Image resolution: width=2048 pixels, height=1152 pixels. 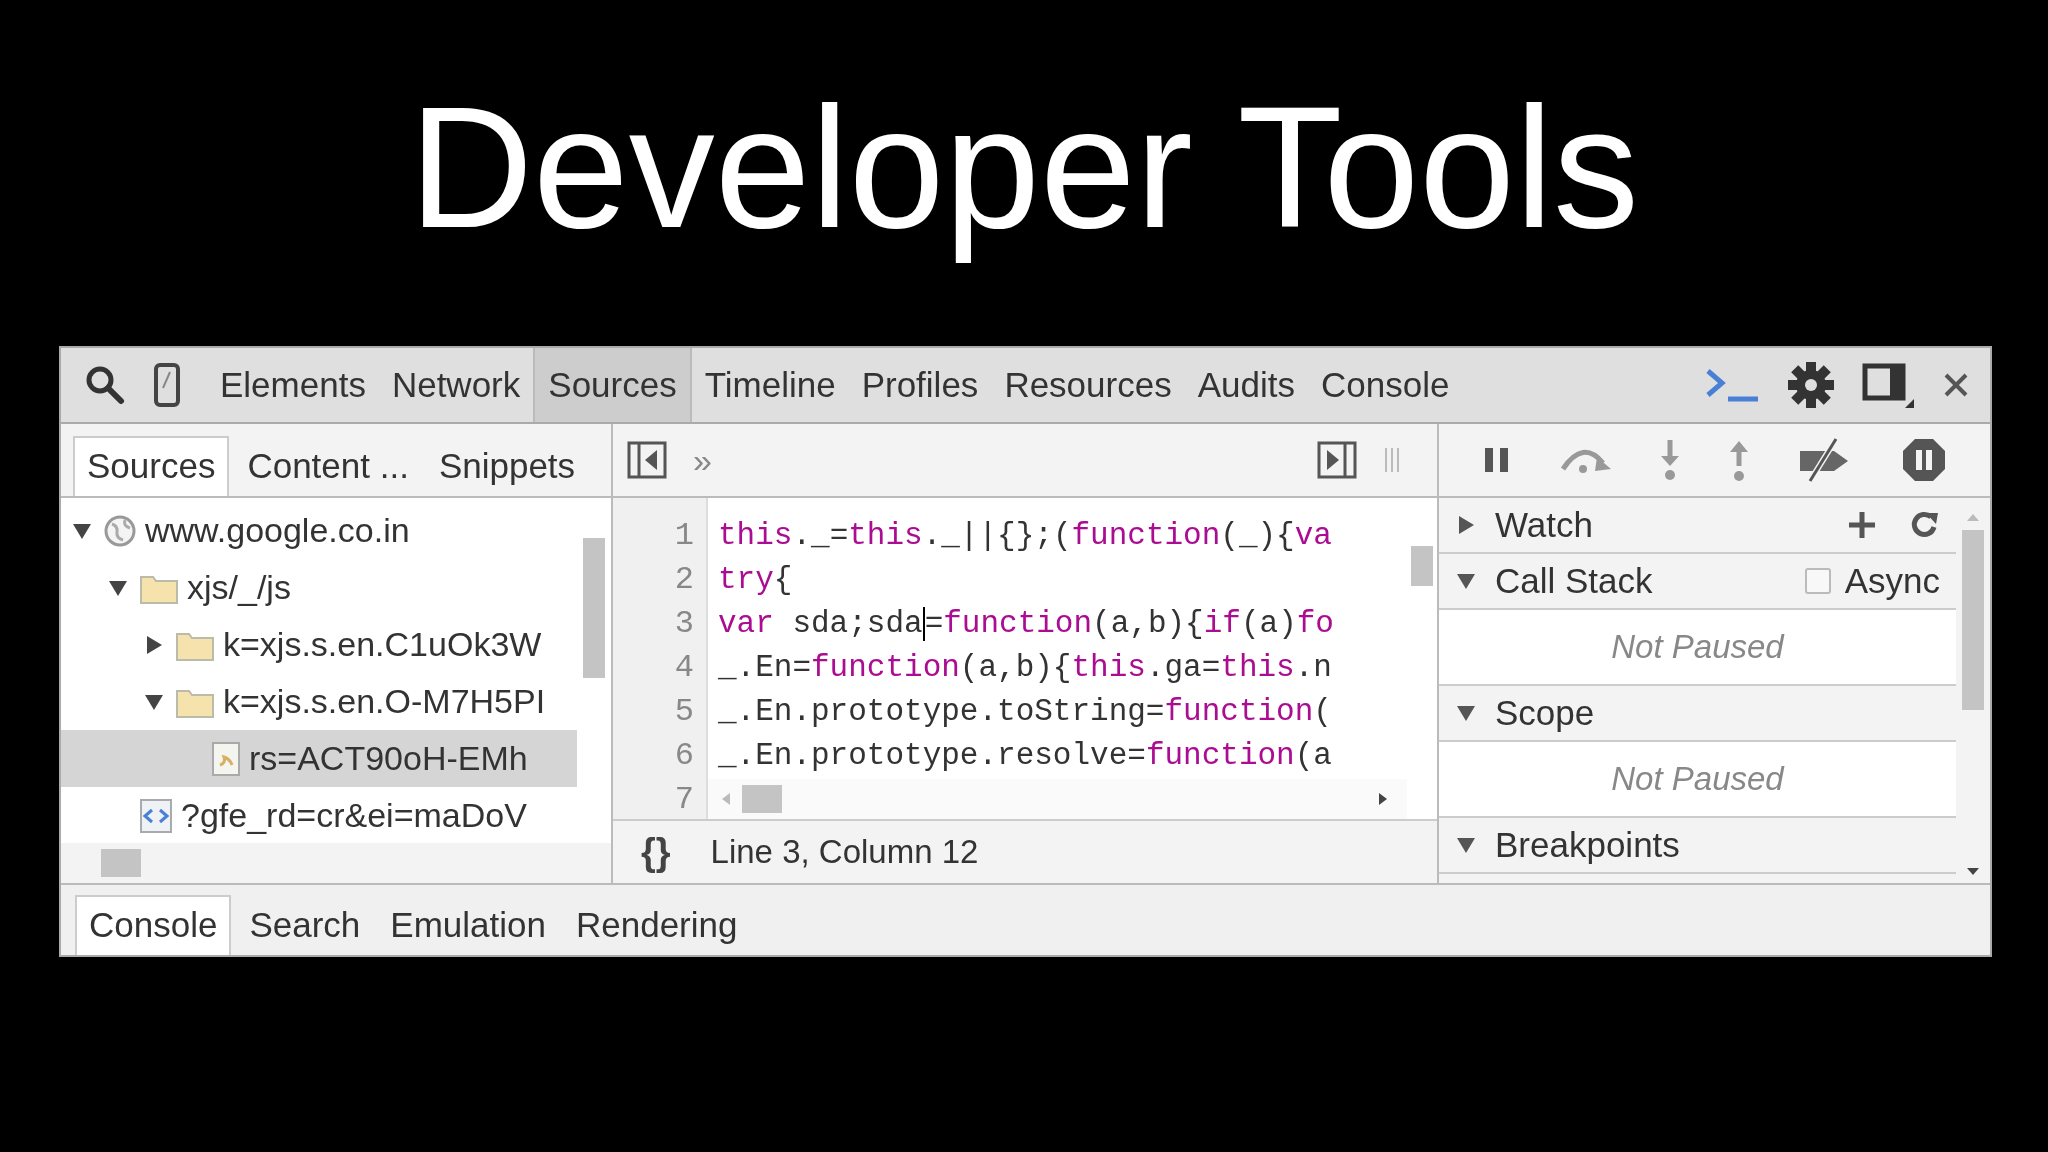 What do you see at coordinates (756, 580) in the screenshot?
I see `code-line: try{` at bounding box center [756, 580].